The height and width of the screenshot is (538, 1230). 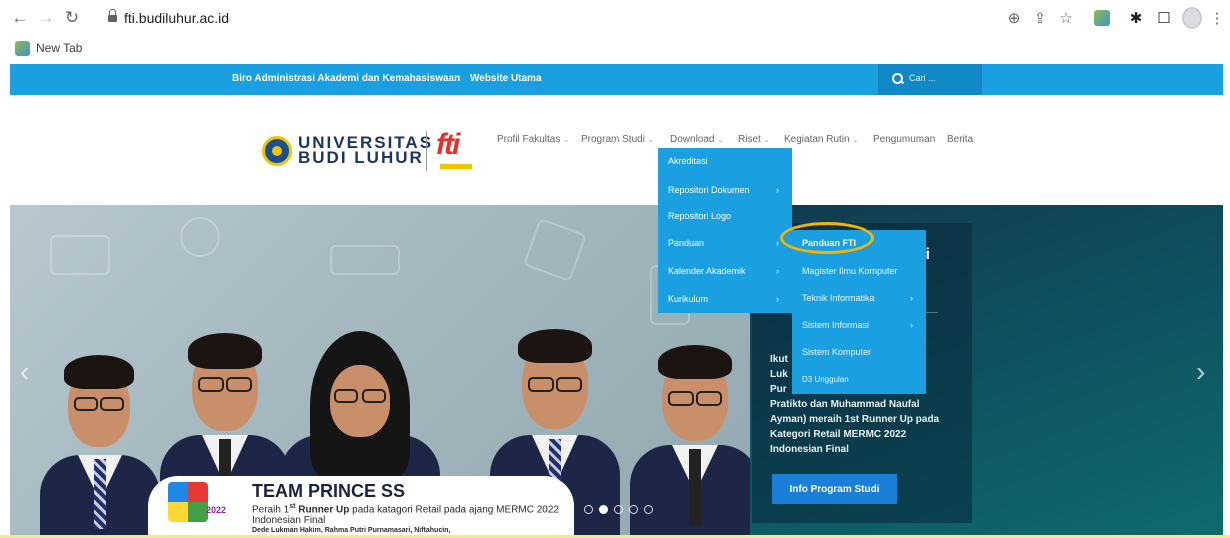 I want to click on university-logo-text: UNIVERSITAS BUDI LUHUR, so click(x=365, y=150).